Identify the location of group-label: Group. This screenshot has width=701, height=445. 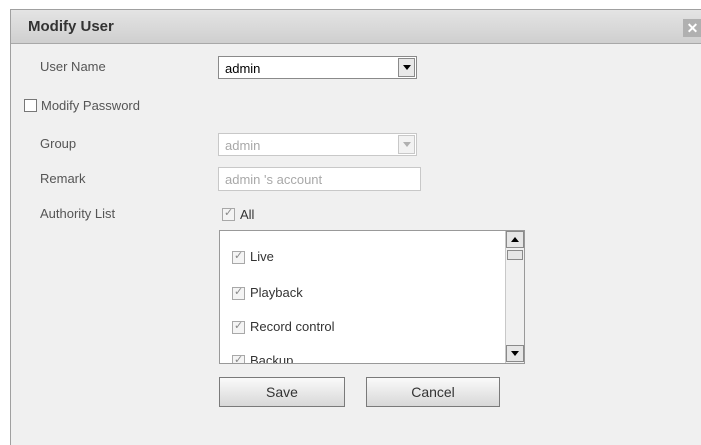
(58, 143).